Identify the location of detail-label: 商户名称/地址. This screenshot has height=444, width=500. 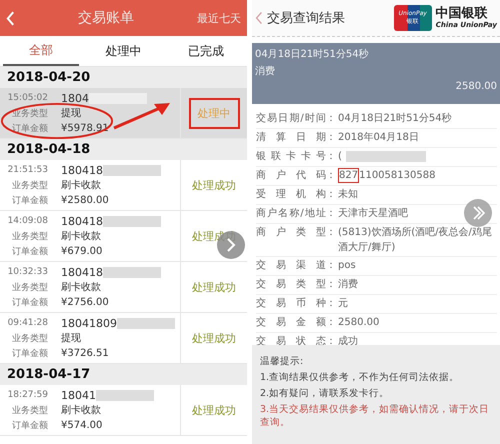
(291, 213).